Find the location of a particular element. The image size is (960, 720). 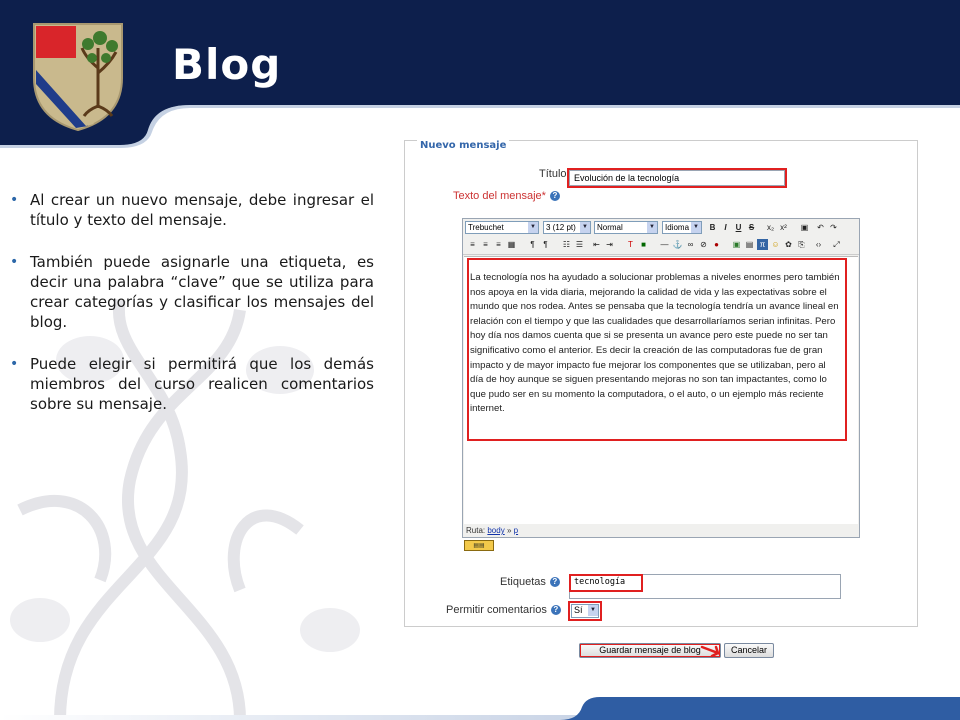

indent-icon: ⇥ is located at coordinates (609, 244).